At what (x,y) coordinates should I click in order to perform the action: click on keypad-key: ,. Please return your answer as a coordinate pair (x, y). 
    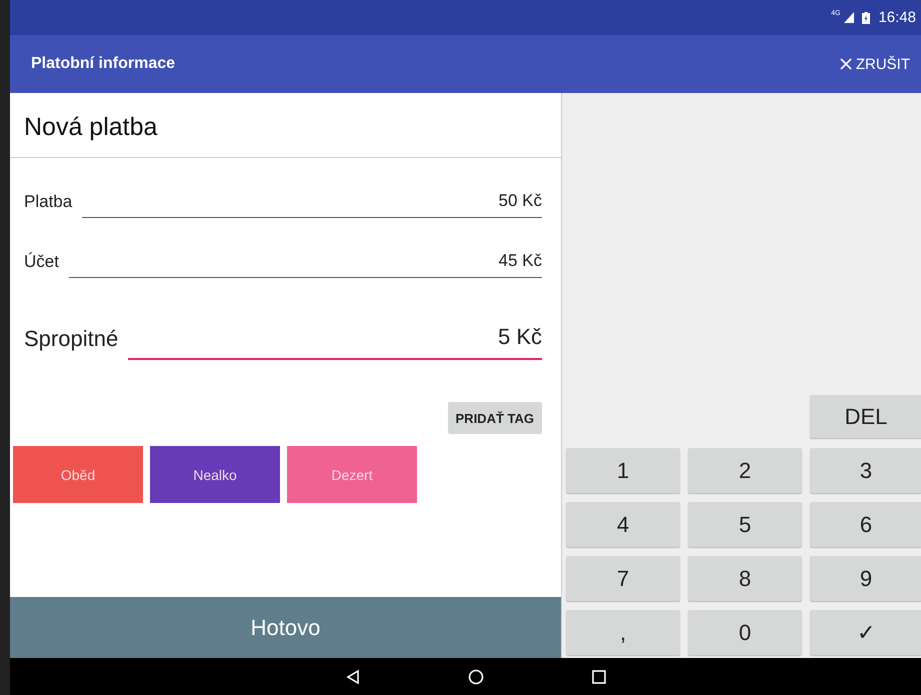
    Looking at the image, I should click on (623, 632).